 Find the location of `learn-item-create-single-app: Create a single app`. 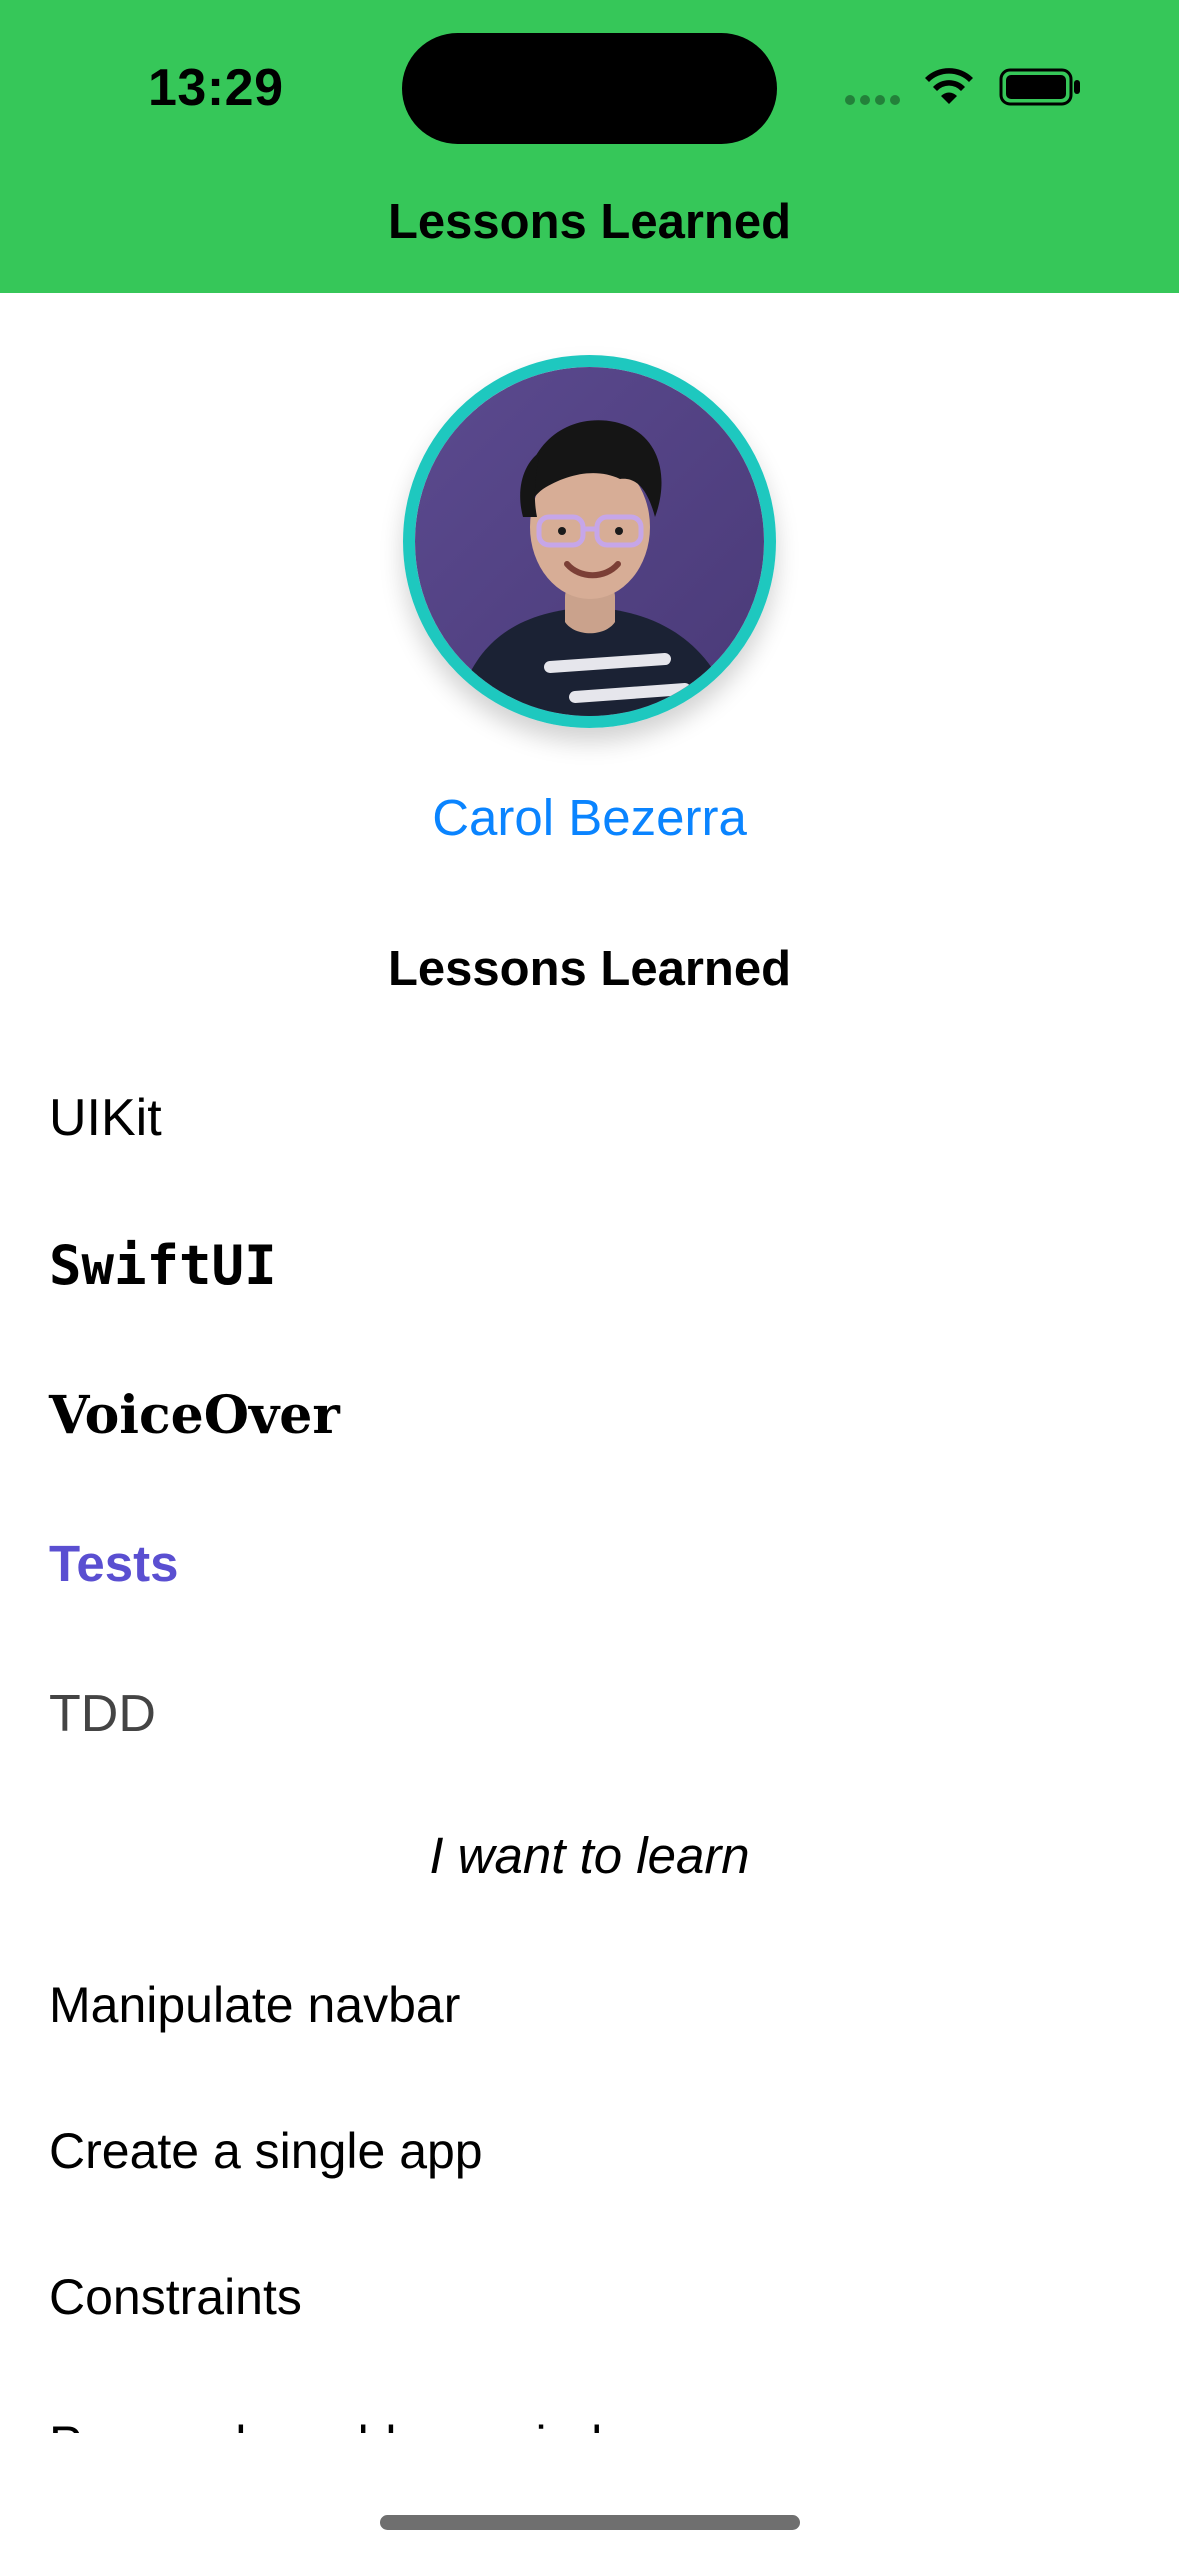

learn-item-create-single-app: Create a single app is located at coordinates (266, 2151).